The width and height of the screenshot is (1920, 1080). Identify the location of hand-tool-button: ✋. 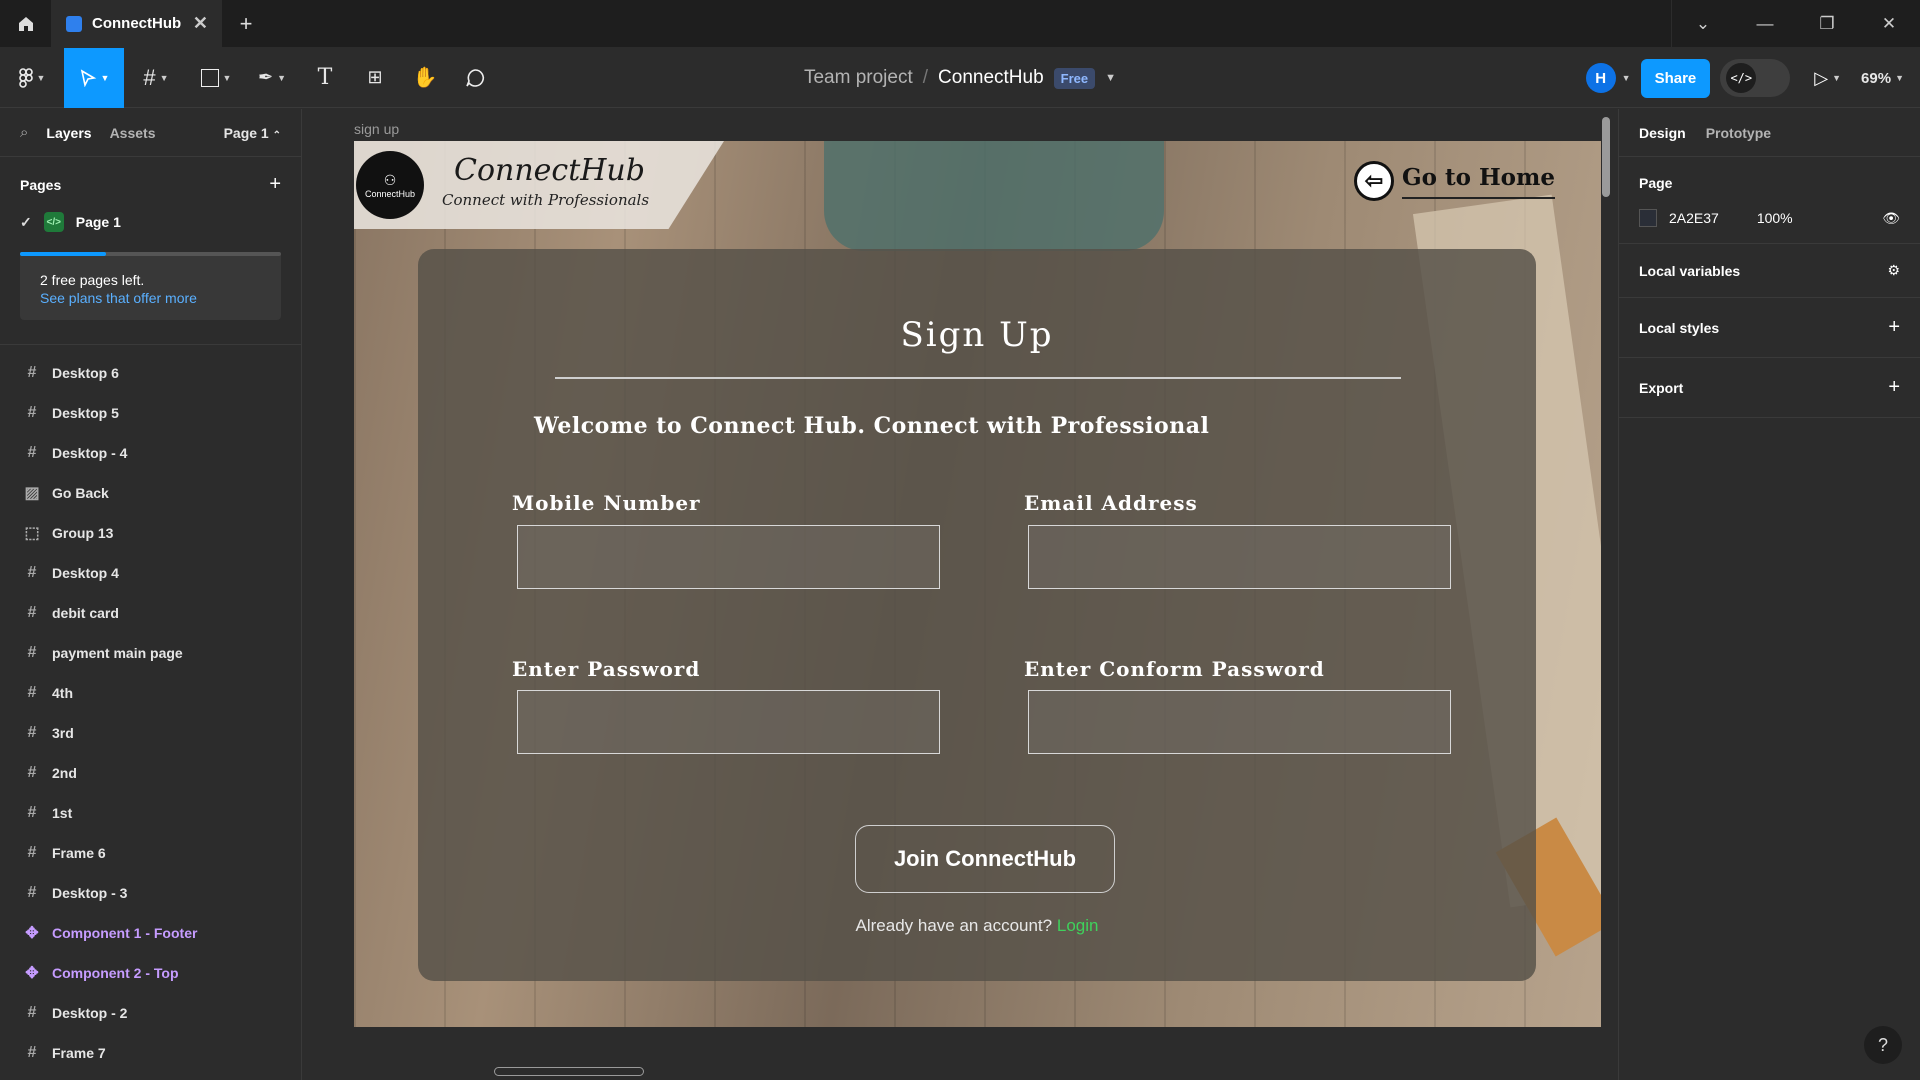
(425, 78).